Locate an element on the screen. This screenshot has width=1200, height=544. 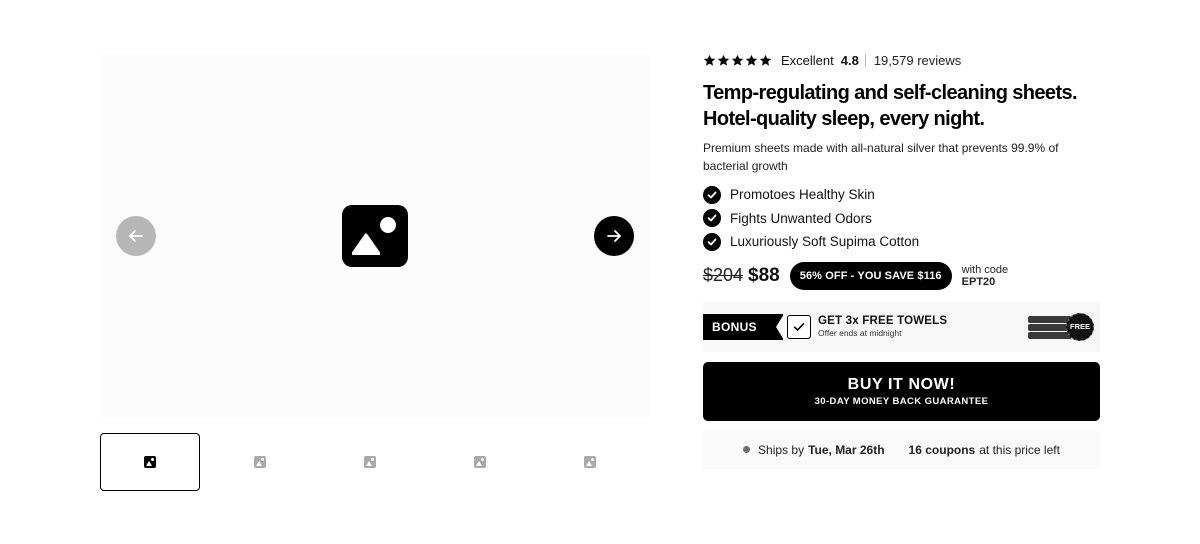
checkmark-icon is located at coordinates (799, 326).